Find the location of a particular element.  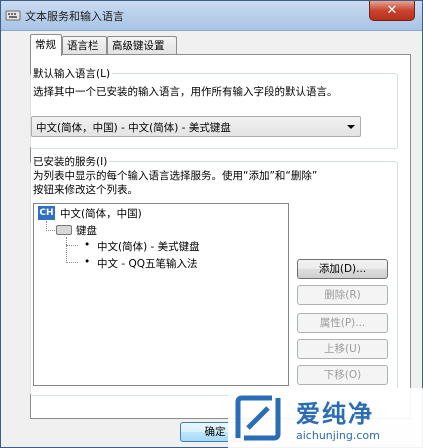

tree-item-service: 中文(简体) - 美式键盘 is located at coordinates (148, 246).